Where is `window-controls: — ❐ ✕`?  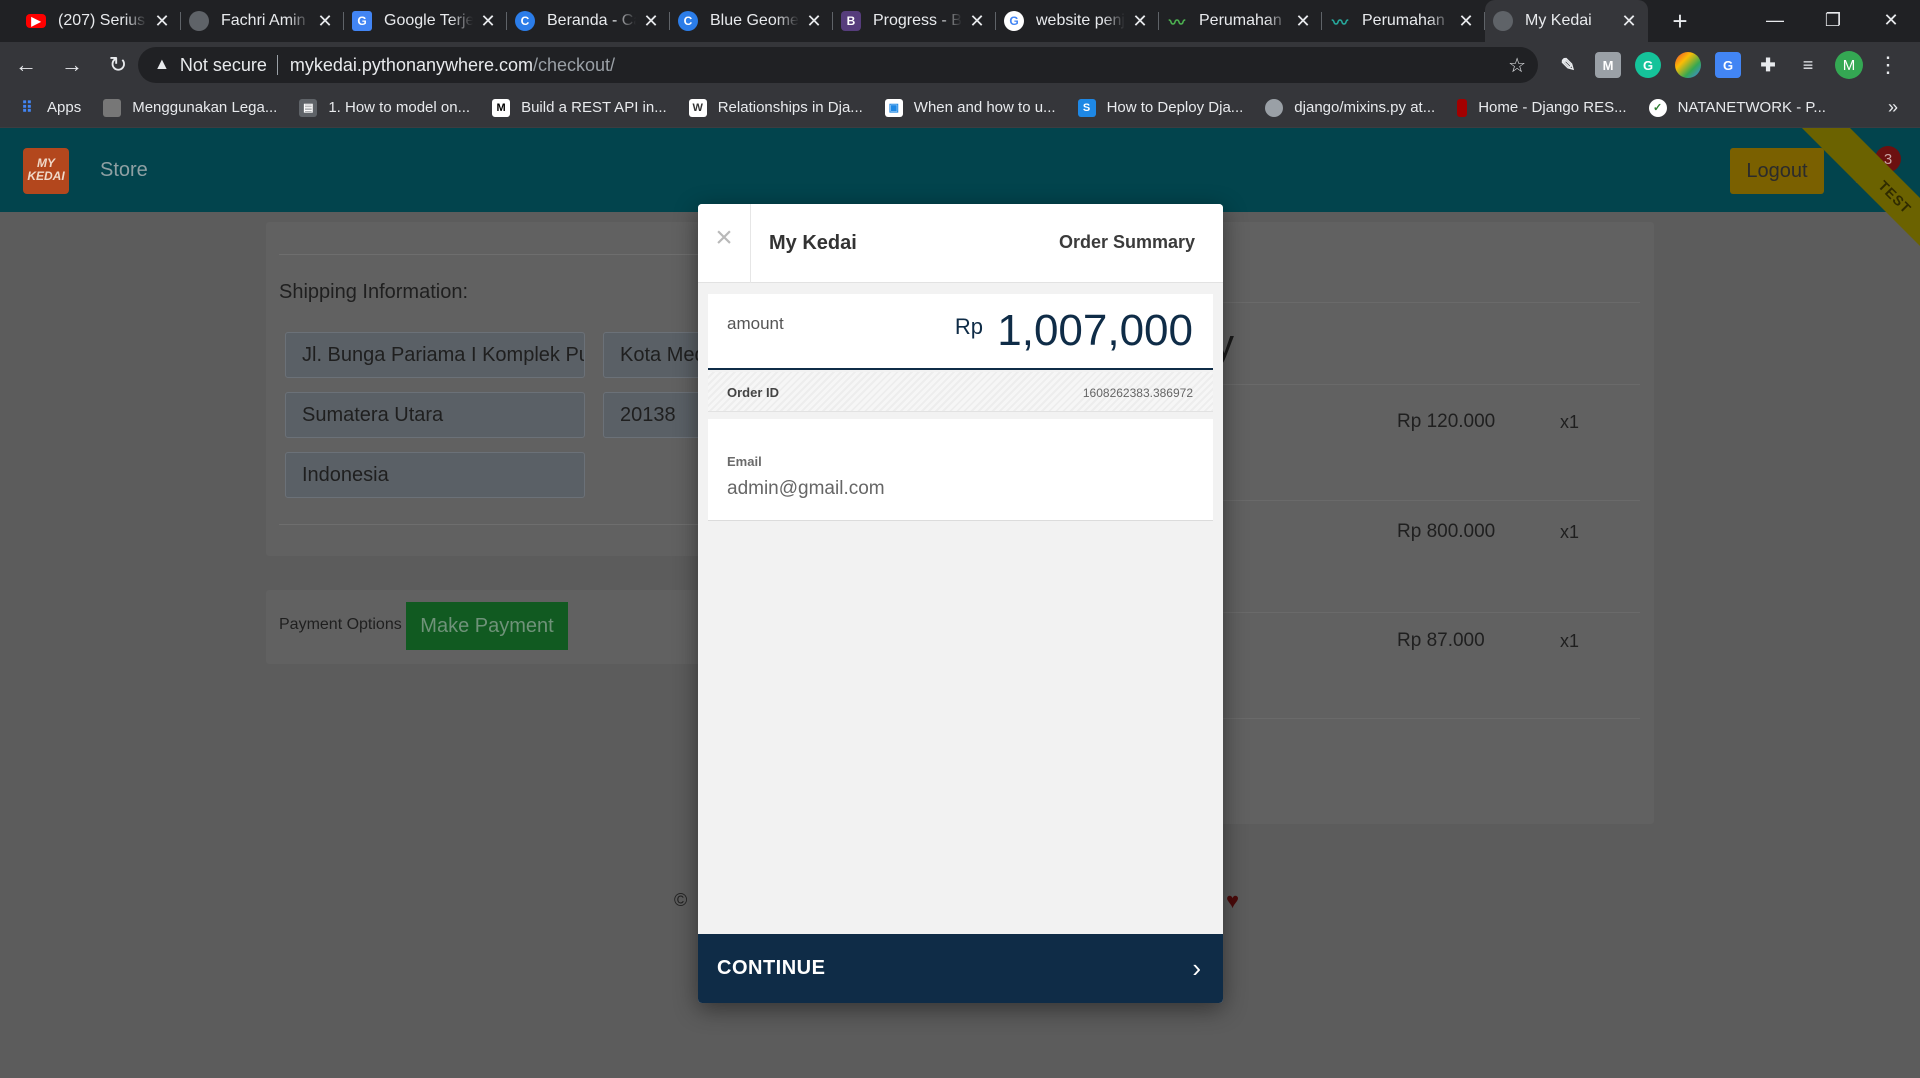 window-controls: — ❐ ✕ is located at coordinates (1833, 20).